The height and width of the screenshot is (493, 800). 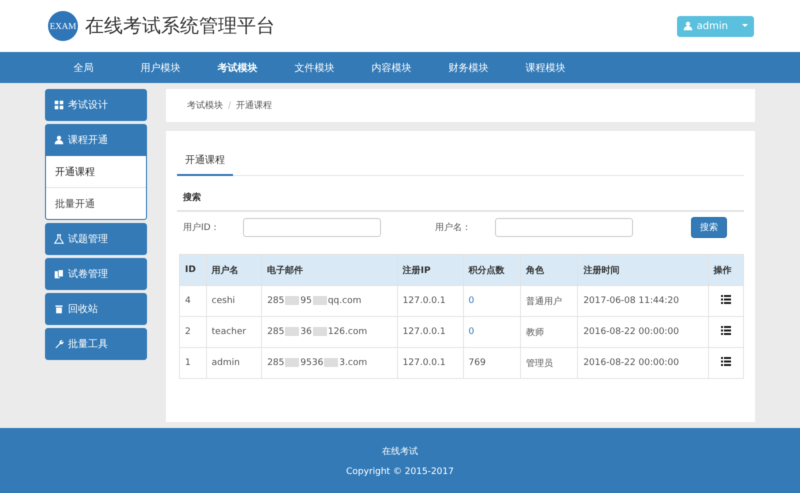 I want to click on column-header: 电子邮件, so click(x=330, y=270).